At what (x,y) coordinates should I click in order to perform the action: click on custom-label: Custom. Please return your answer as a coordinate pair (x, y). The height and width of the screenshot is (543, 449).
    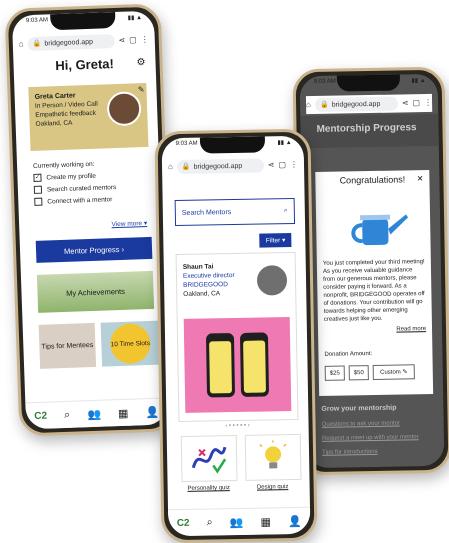
    Looking at the image, I should click on (390, 372).